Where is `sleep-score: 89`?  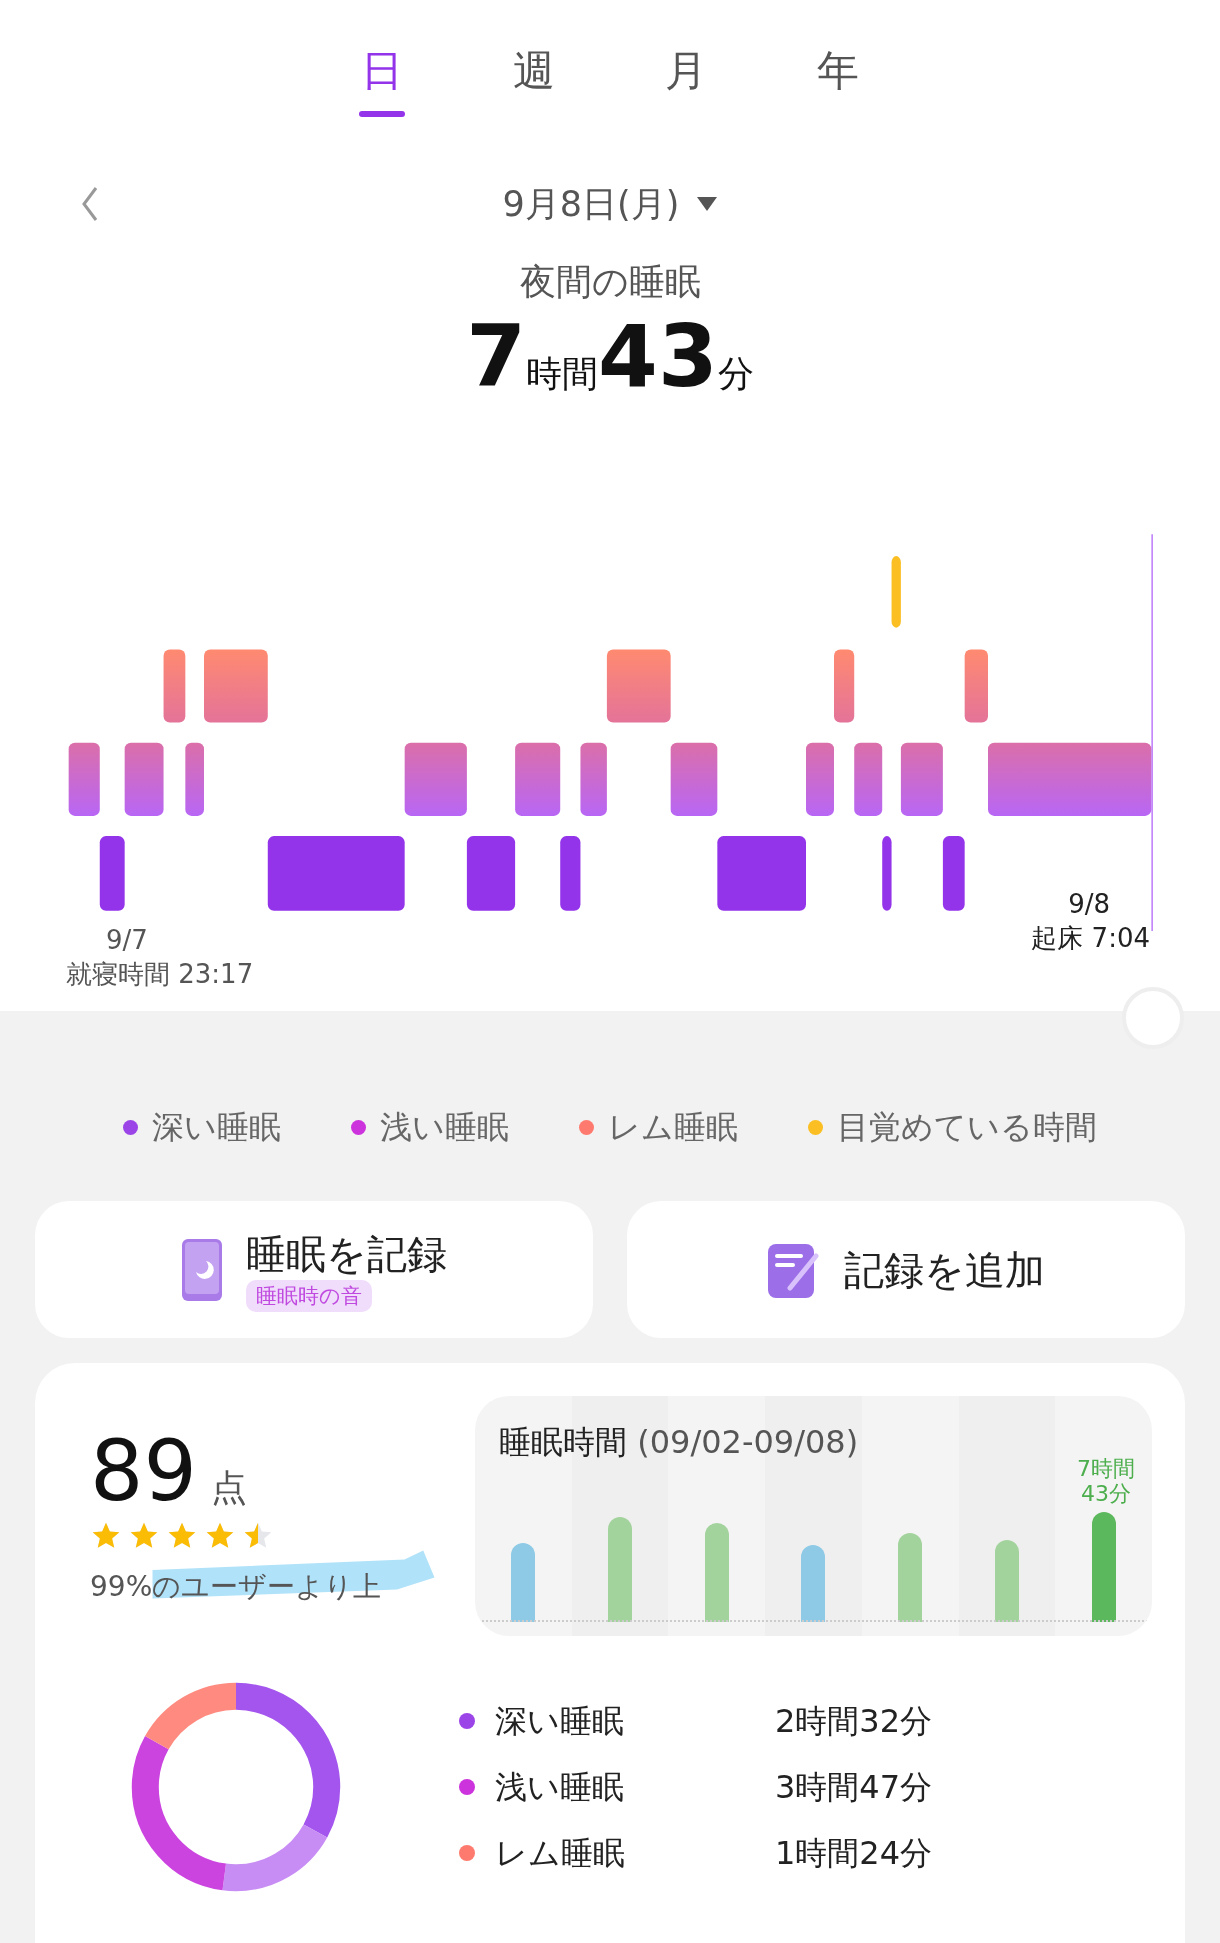 sleep-score: 89 is located at coordinates (143, 1471).